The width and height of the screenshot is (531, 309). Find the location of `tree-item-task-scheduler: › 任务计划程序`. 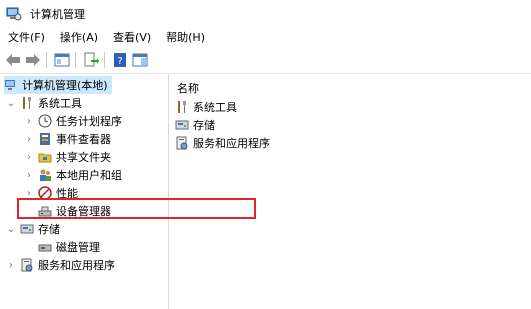

tree-item-task-scheduler: › 任务计划程序 is located at coordinates (73, 121).